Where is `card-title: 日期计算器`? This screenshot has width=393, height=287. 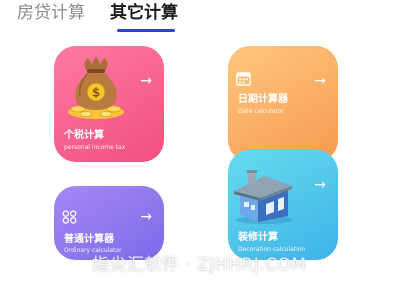
card-title: 日期计算器 is located at coordinates (263, 99).